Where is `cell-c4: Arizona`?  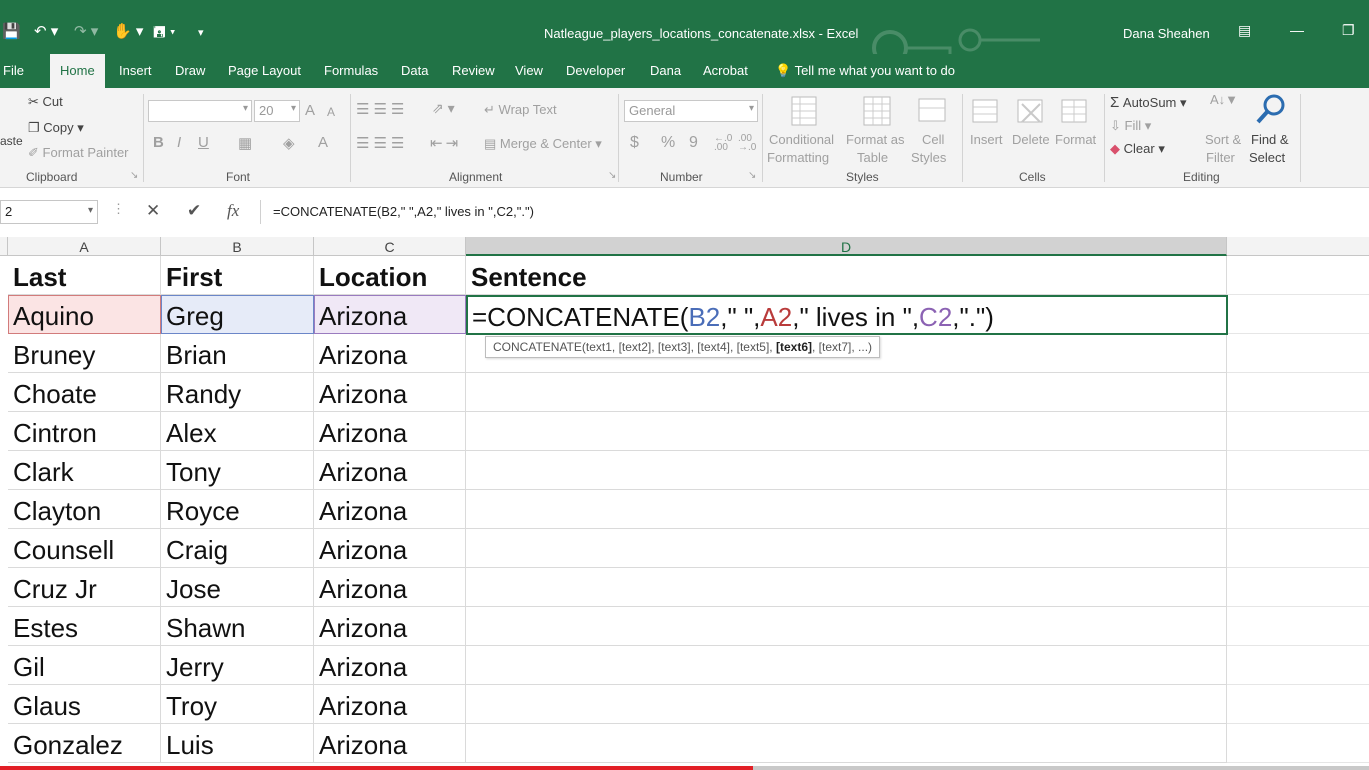 cell-c4: Arizona is located at coordinates (390, 392).